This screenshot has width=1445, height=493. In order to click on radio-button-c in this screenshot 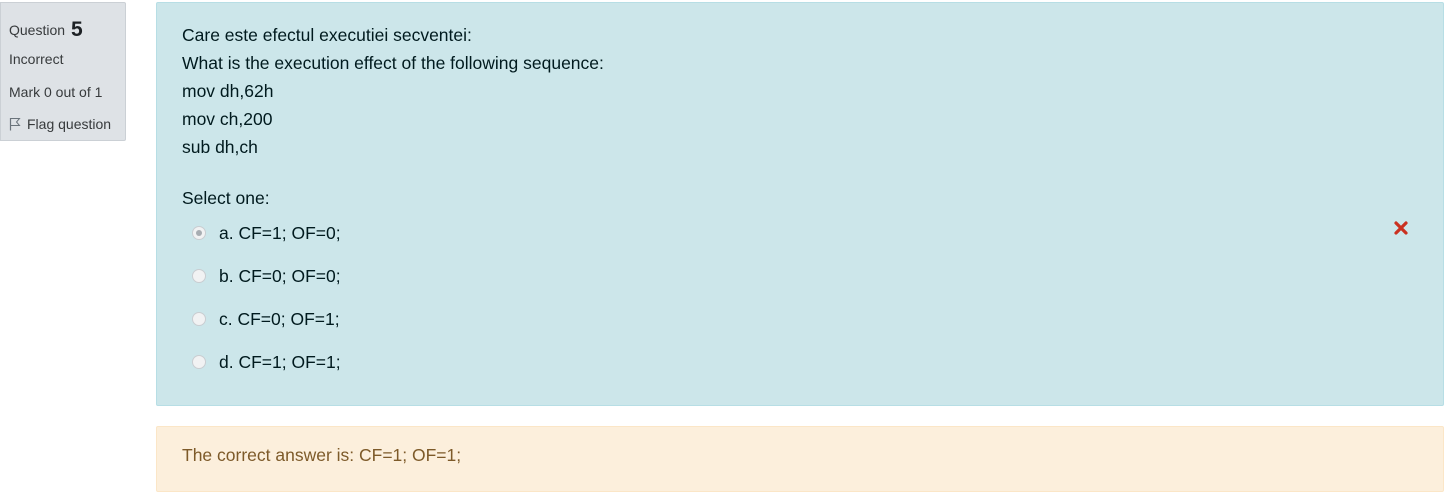, I will do `click(199, 319)`.